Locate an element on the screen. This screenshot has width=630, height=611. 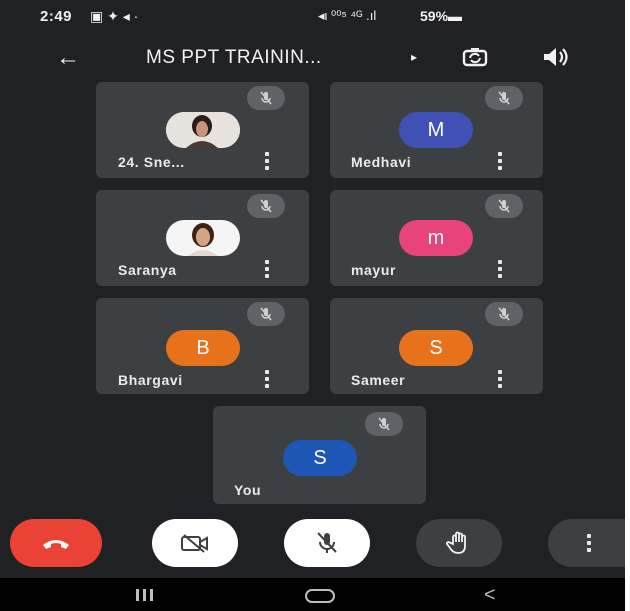
android-nav-bar: < is located at coordinates (315, 594).